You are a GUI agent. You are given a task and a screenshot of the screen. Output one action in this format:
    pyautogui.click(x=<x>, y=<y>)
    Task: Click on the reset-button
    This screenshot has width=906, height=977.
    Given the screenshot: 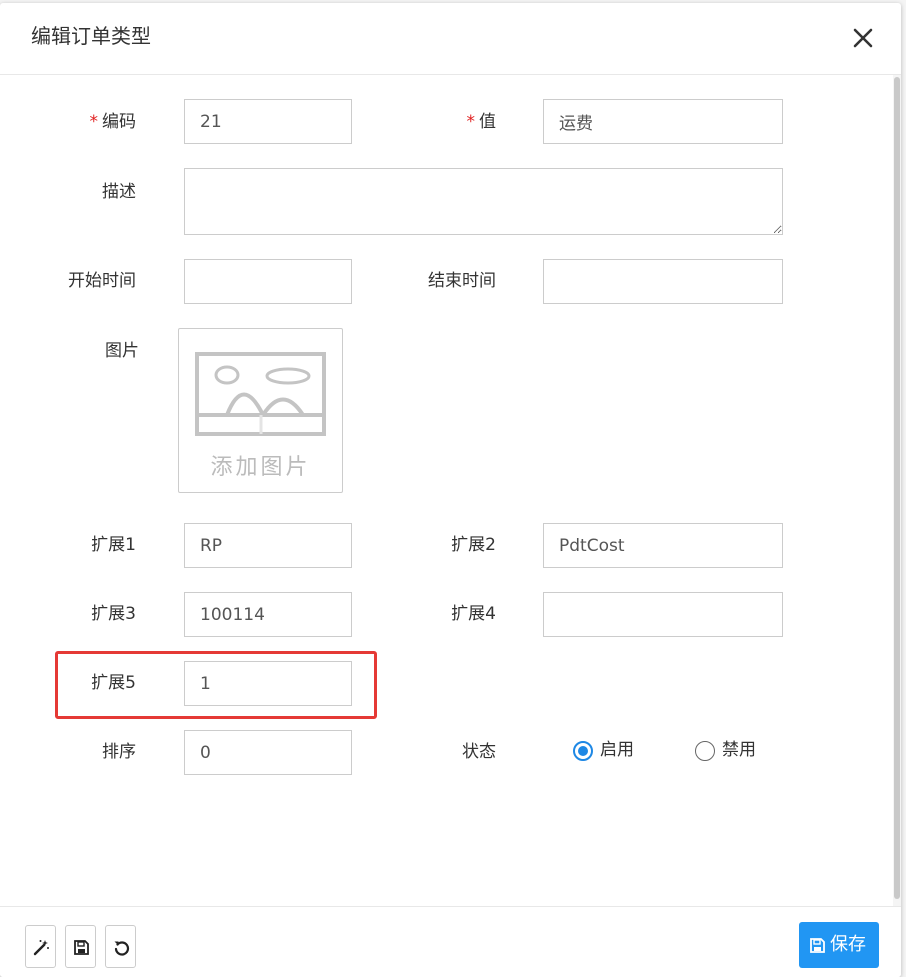 What is the action you would take?
    pyautogui.click(x=120, y=946)
    